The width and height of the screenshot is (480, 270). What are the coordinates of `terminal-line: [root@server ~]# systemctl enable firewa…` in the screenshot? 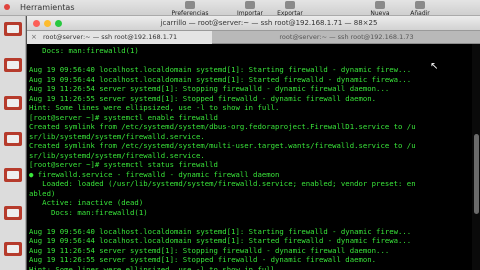 It's located at (123, 117).